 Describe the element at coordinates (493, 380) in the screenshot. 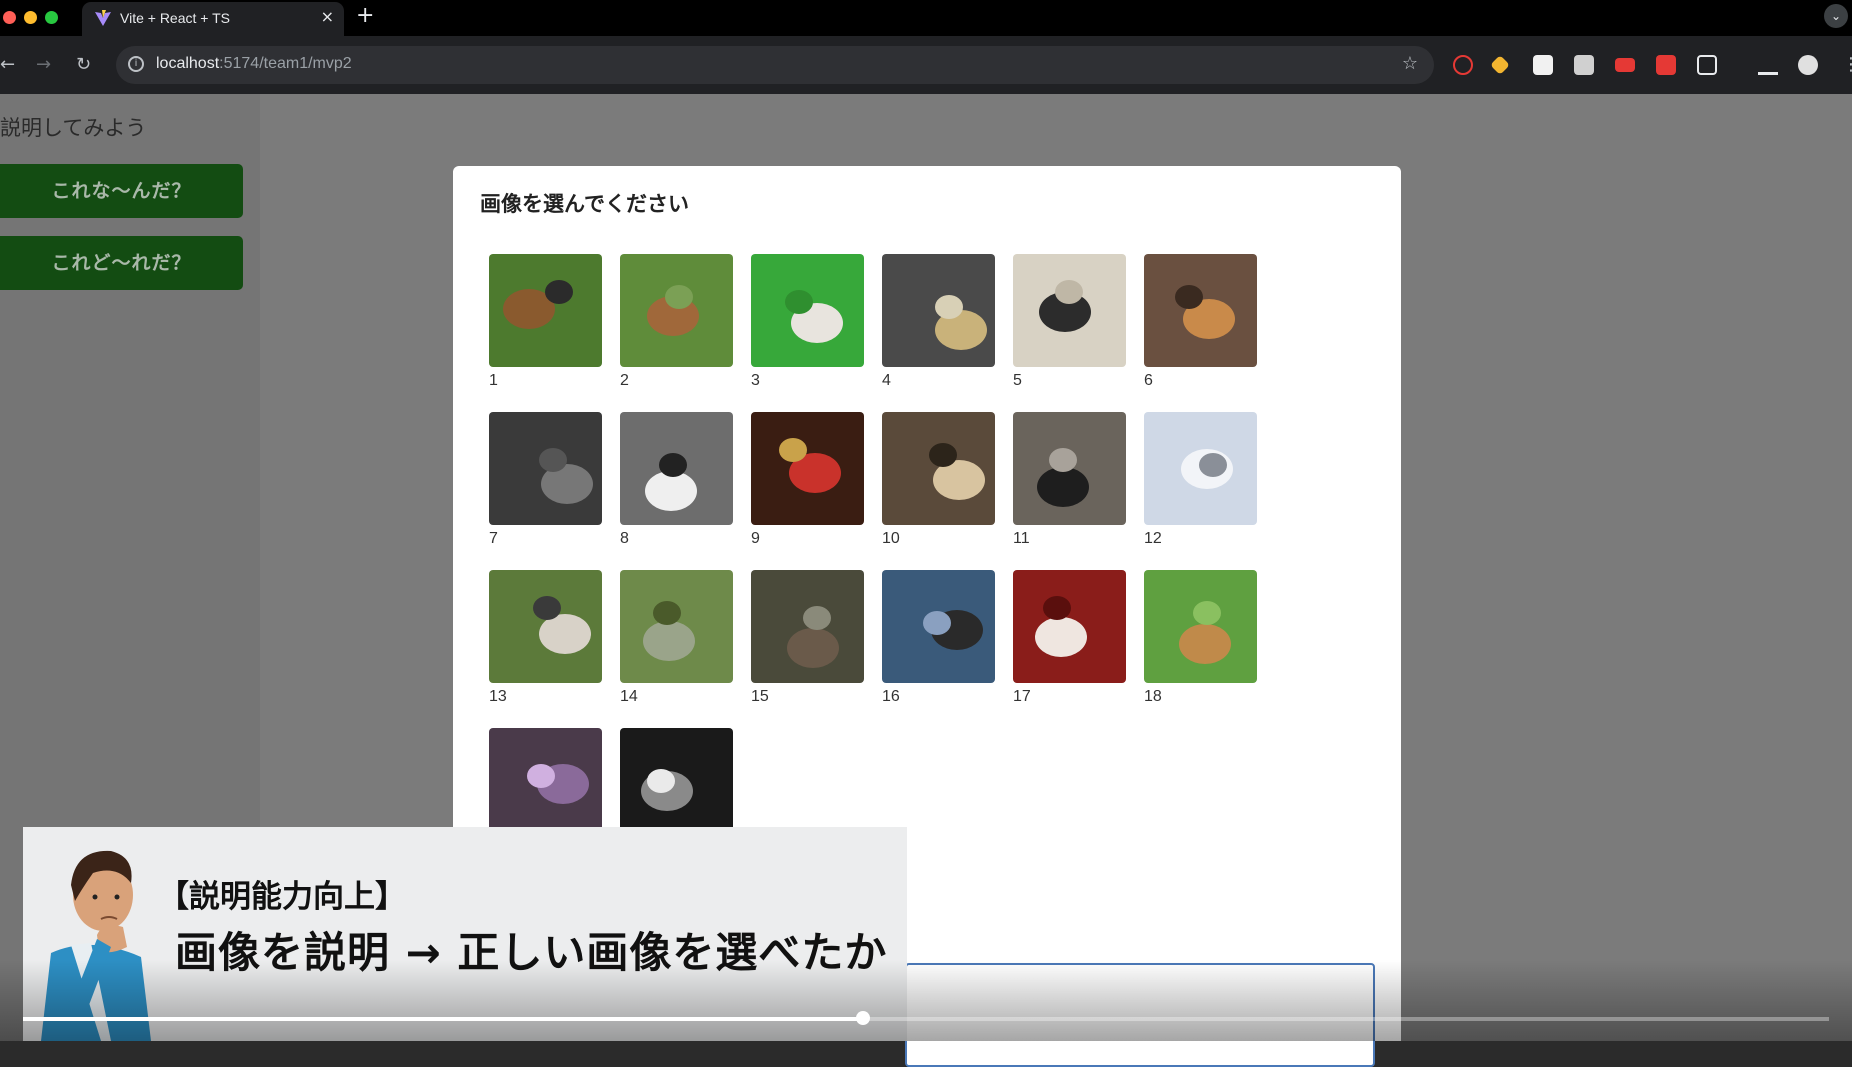

I see `image-number: 1` at that location.